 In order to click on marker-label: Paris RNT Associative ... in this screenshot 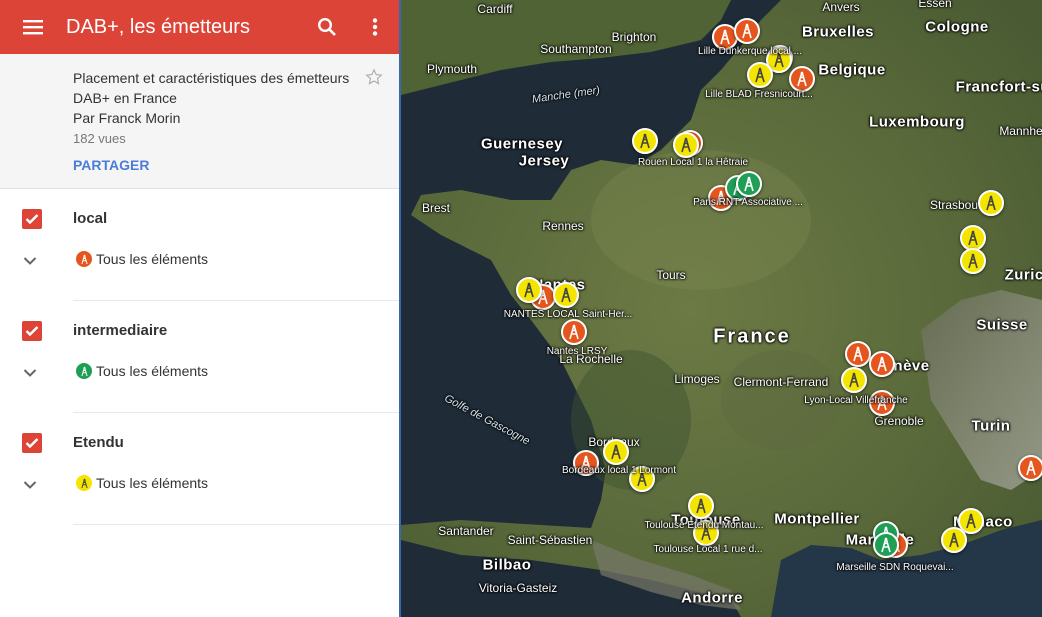, I will do `click(748, 202)`.